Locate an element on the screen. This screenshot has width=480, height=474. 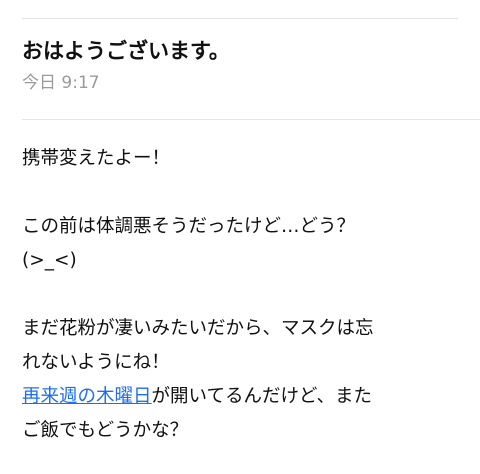
body-paragraph-3-line-2: れないようにね！ is located at coordinates (96, 362).